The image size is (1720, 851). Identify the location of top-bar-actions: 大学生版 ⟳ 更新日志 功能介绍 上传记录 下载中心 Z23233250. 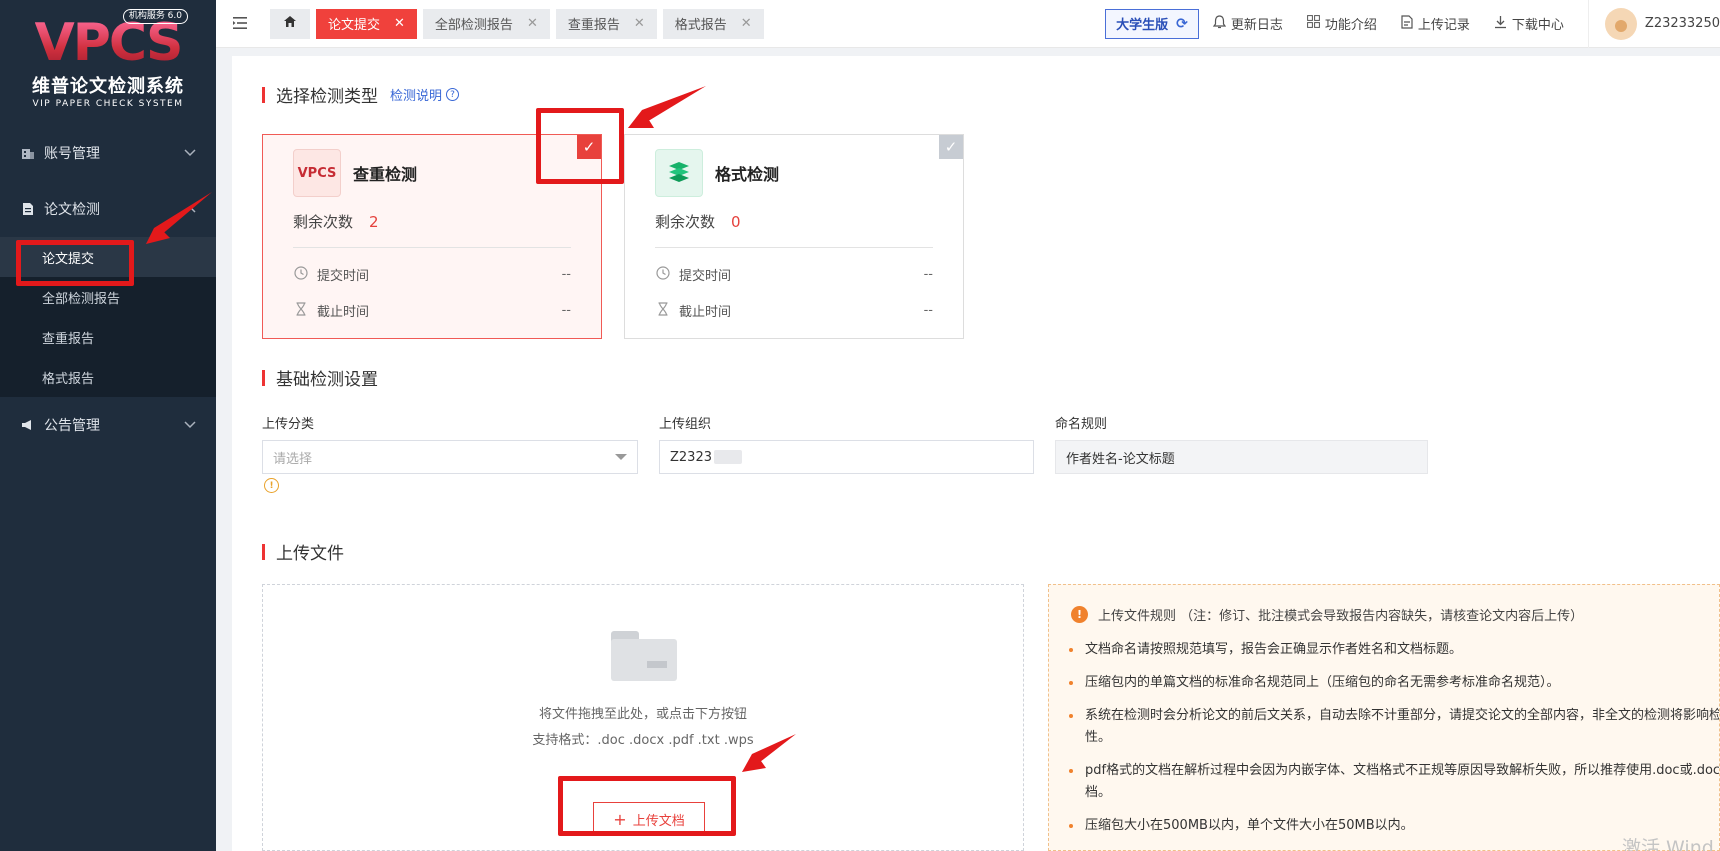
(1412, 24).